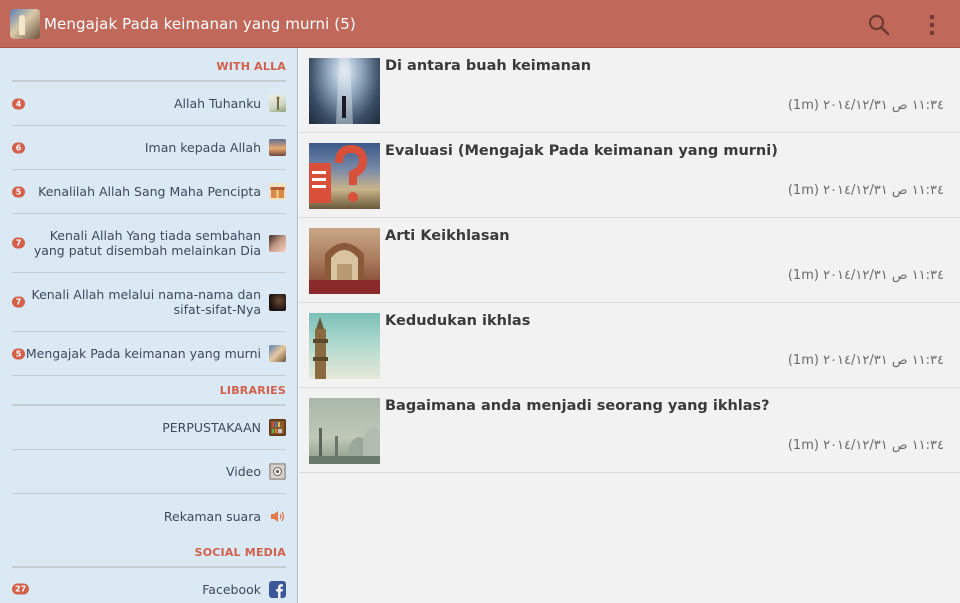  I want to click on sunset-icon, so click(277, 147).